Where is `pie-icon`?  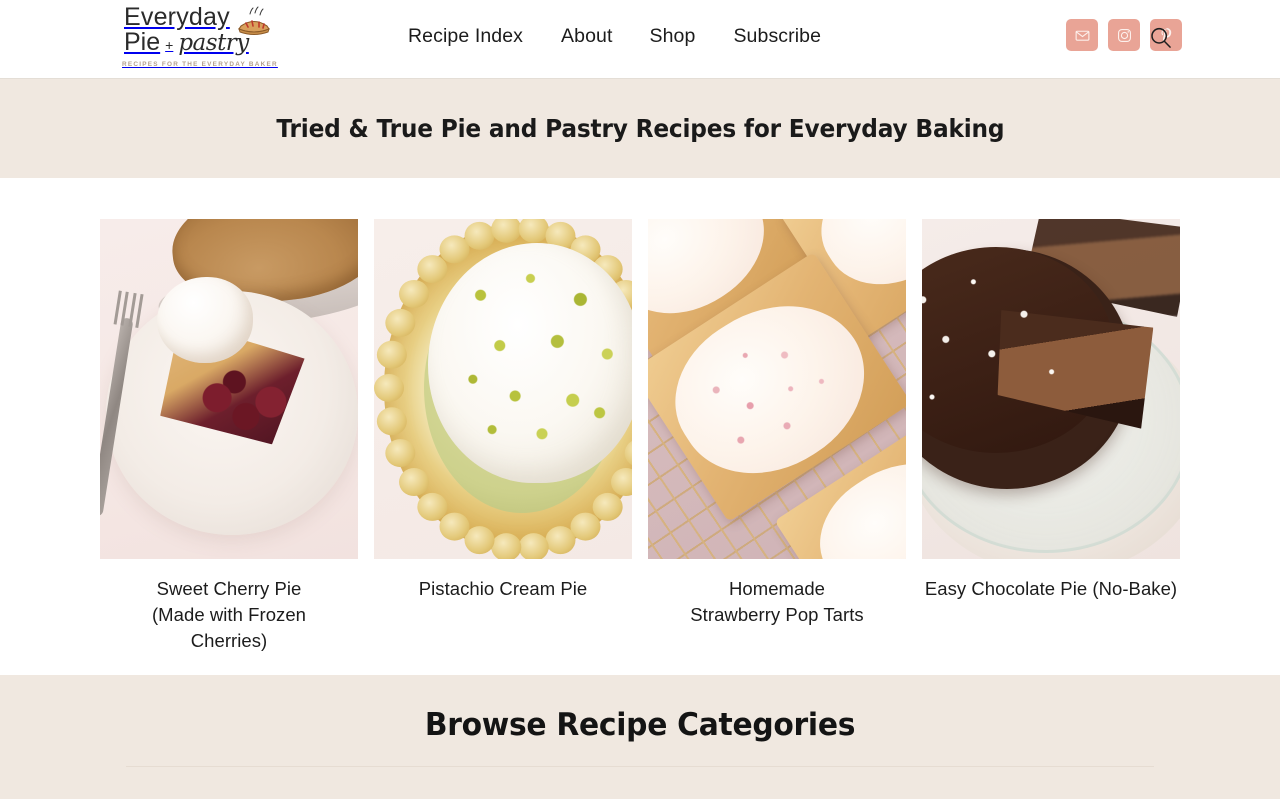 pie-icon is located at coordinates (254, 21).